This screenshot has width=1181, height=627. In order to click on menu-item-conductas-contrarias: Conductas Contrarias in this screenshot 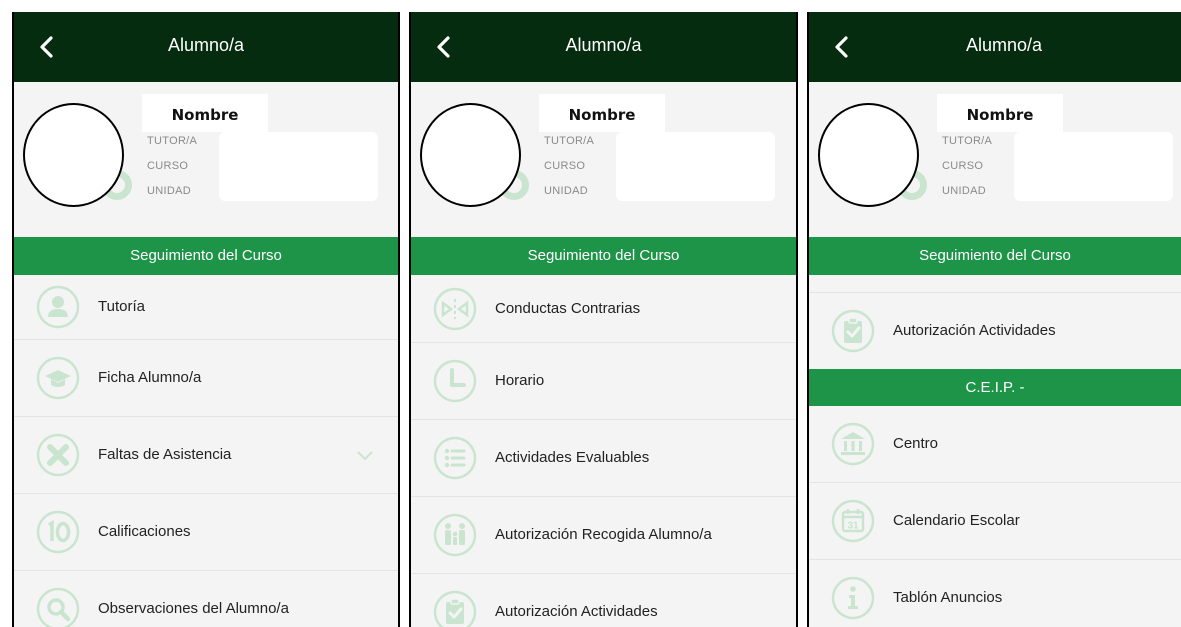, I will do `click(603, 309)`.